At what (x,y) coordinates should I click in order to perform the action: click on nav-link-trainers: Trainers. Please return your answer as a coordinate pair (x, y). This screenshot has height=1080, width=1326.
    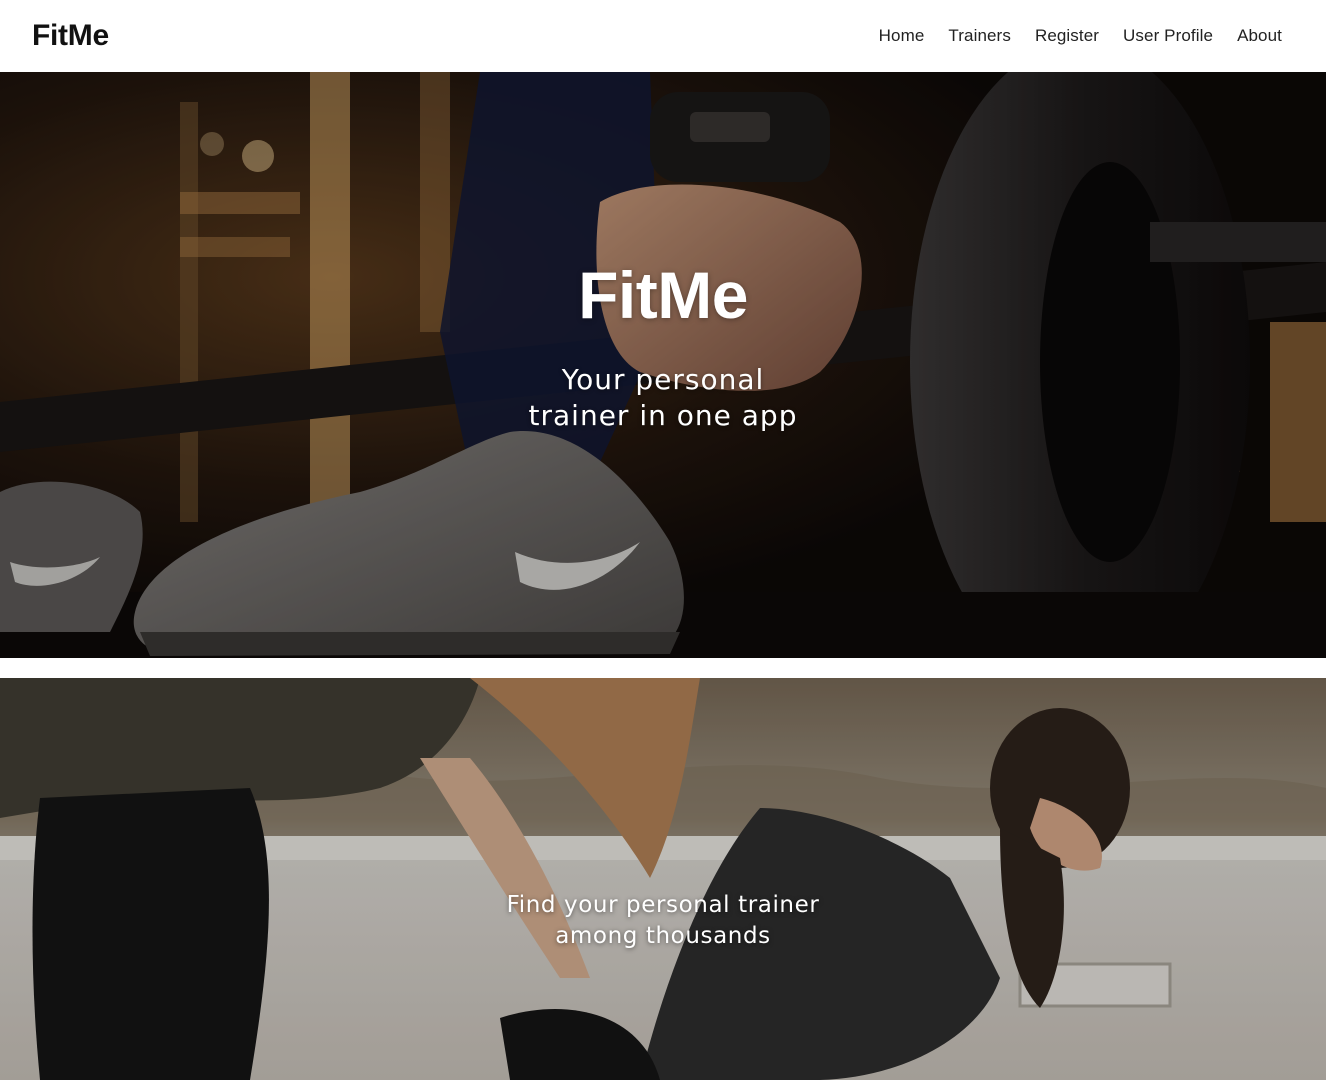
    Looking at the image, I should click on (979, 36).